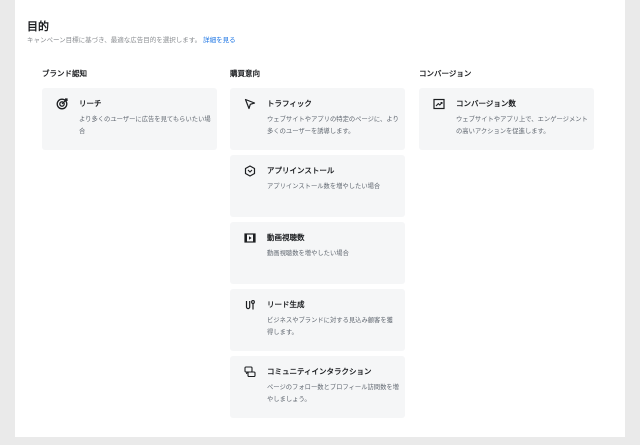 This screenshot has height=445, width=640. Describe the element at coordinates (308, 253) in the screenshot. I see `card-description: 動画視聴数を増やしたい場合` at that location.